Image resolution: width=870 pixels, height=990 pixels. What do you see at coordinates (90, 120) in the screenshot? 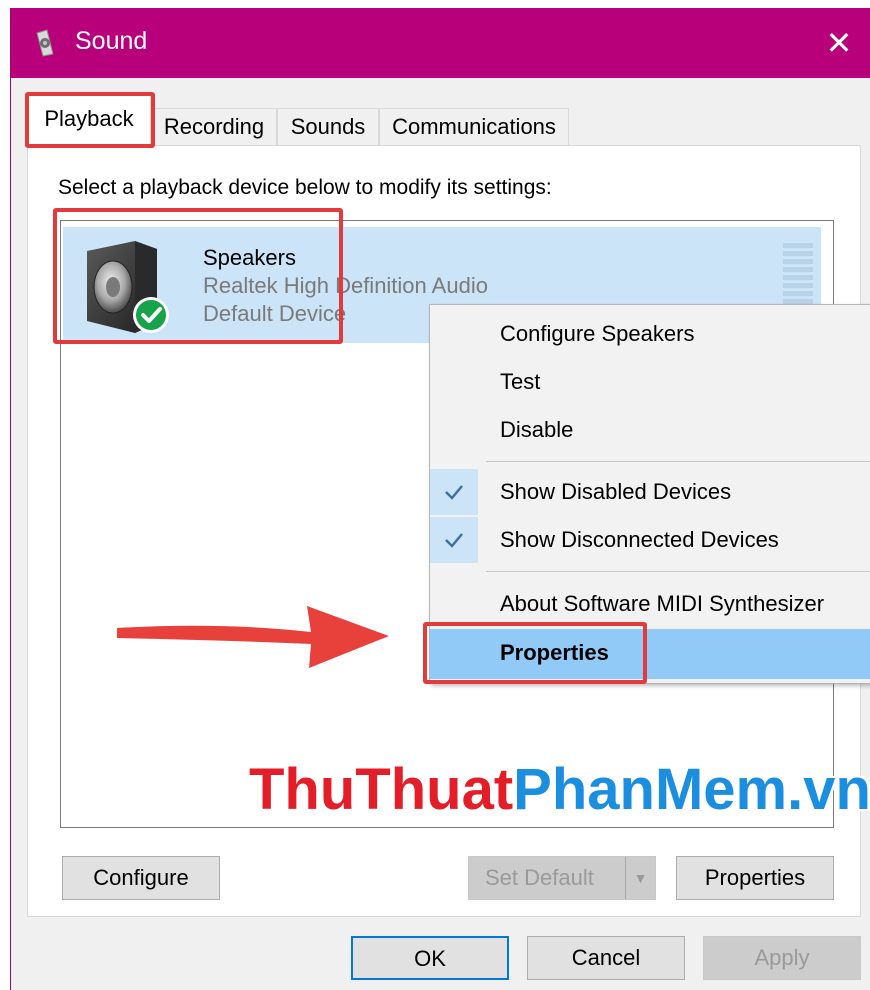
I see `playback-tab-annotation-box` at bounding box center [90, 120].